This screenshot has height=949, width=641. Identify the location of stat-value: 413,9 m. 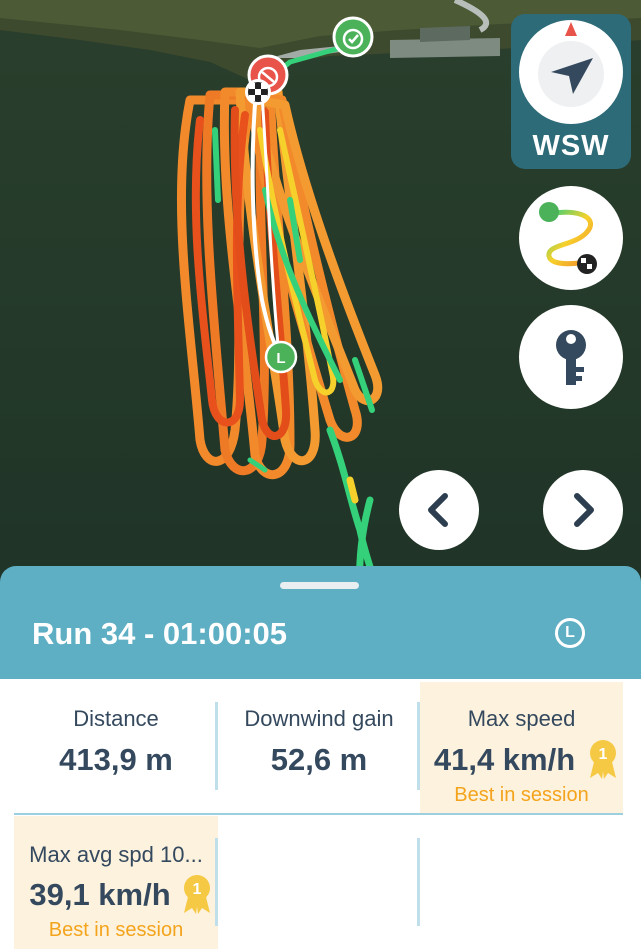
(116, 759).